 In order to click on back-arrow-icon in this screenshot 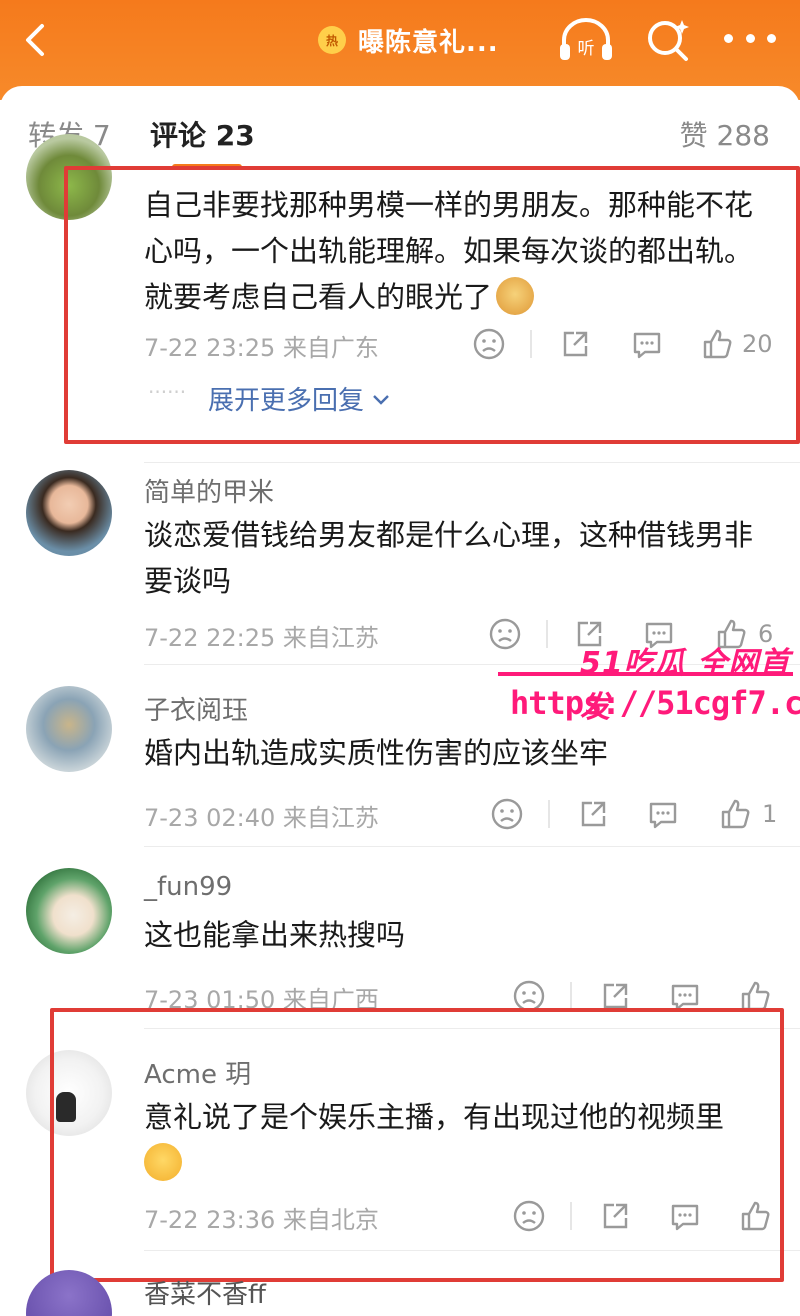, I will do `click(35, 40)`.